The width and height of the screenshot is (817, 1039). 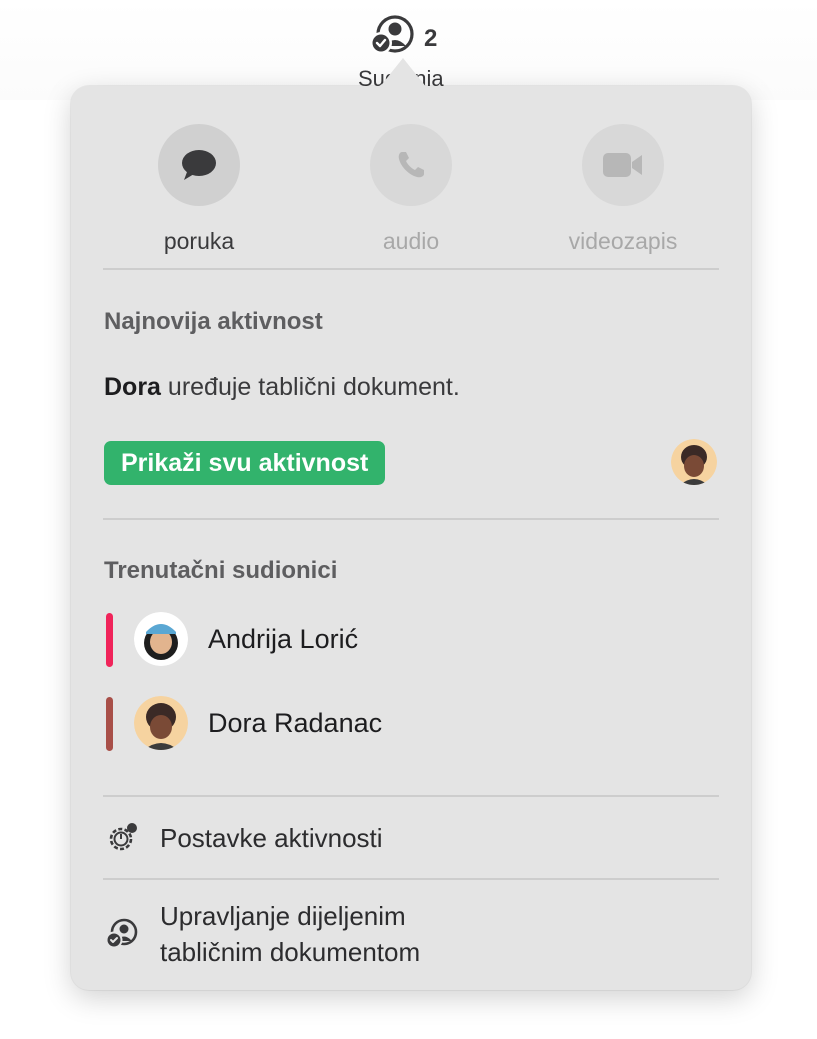 What do you see at coordinates (271, 838) in the screenshot?
I see `activity-settings-label: Postavke aktivnosti` at bounding box center [271, 838].